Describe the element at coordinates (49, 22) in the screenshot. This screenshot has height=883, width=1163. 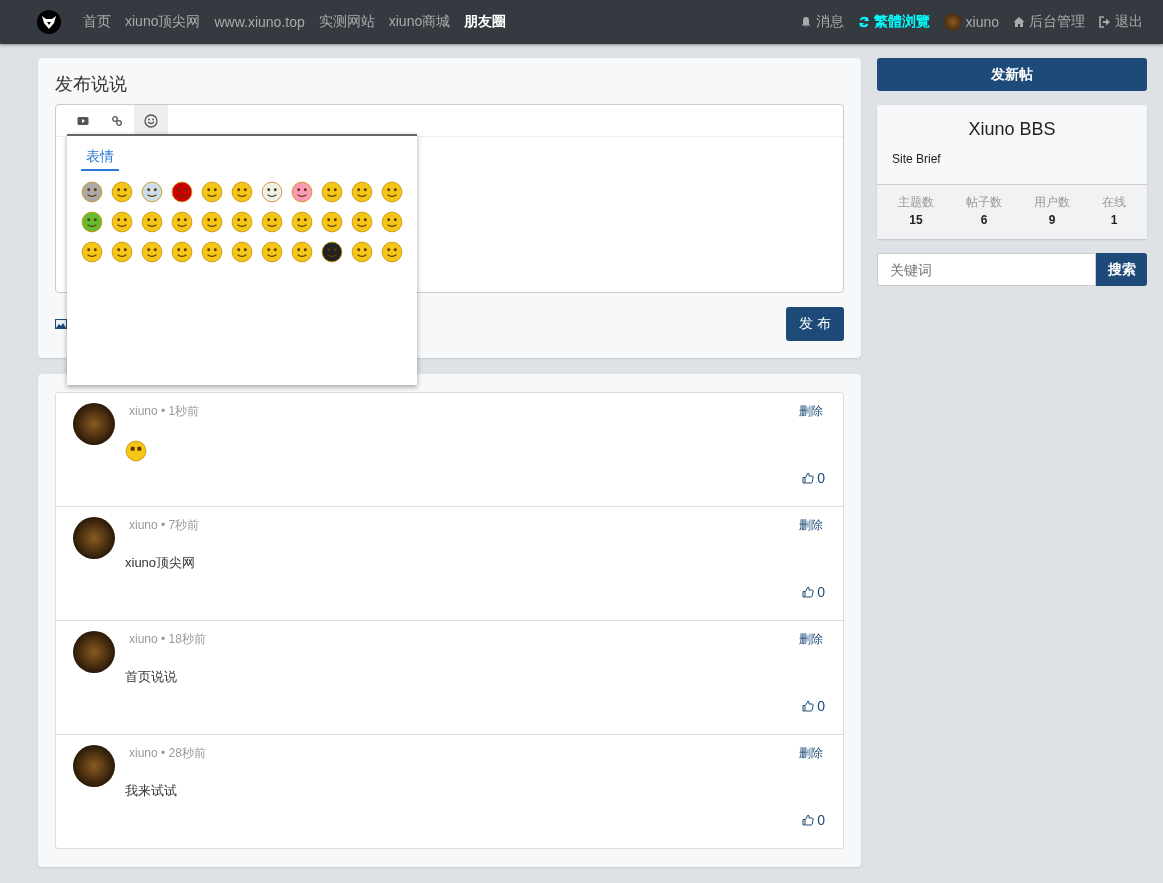
I see `logo-icon` at that location.